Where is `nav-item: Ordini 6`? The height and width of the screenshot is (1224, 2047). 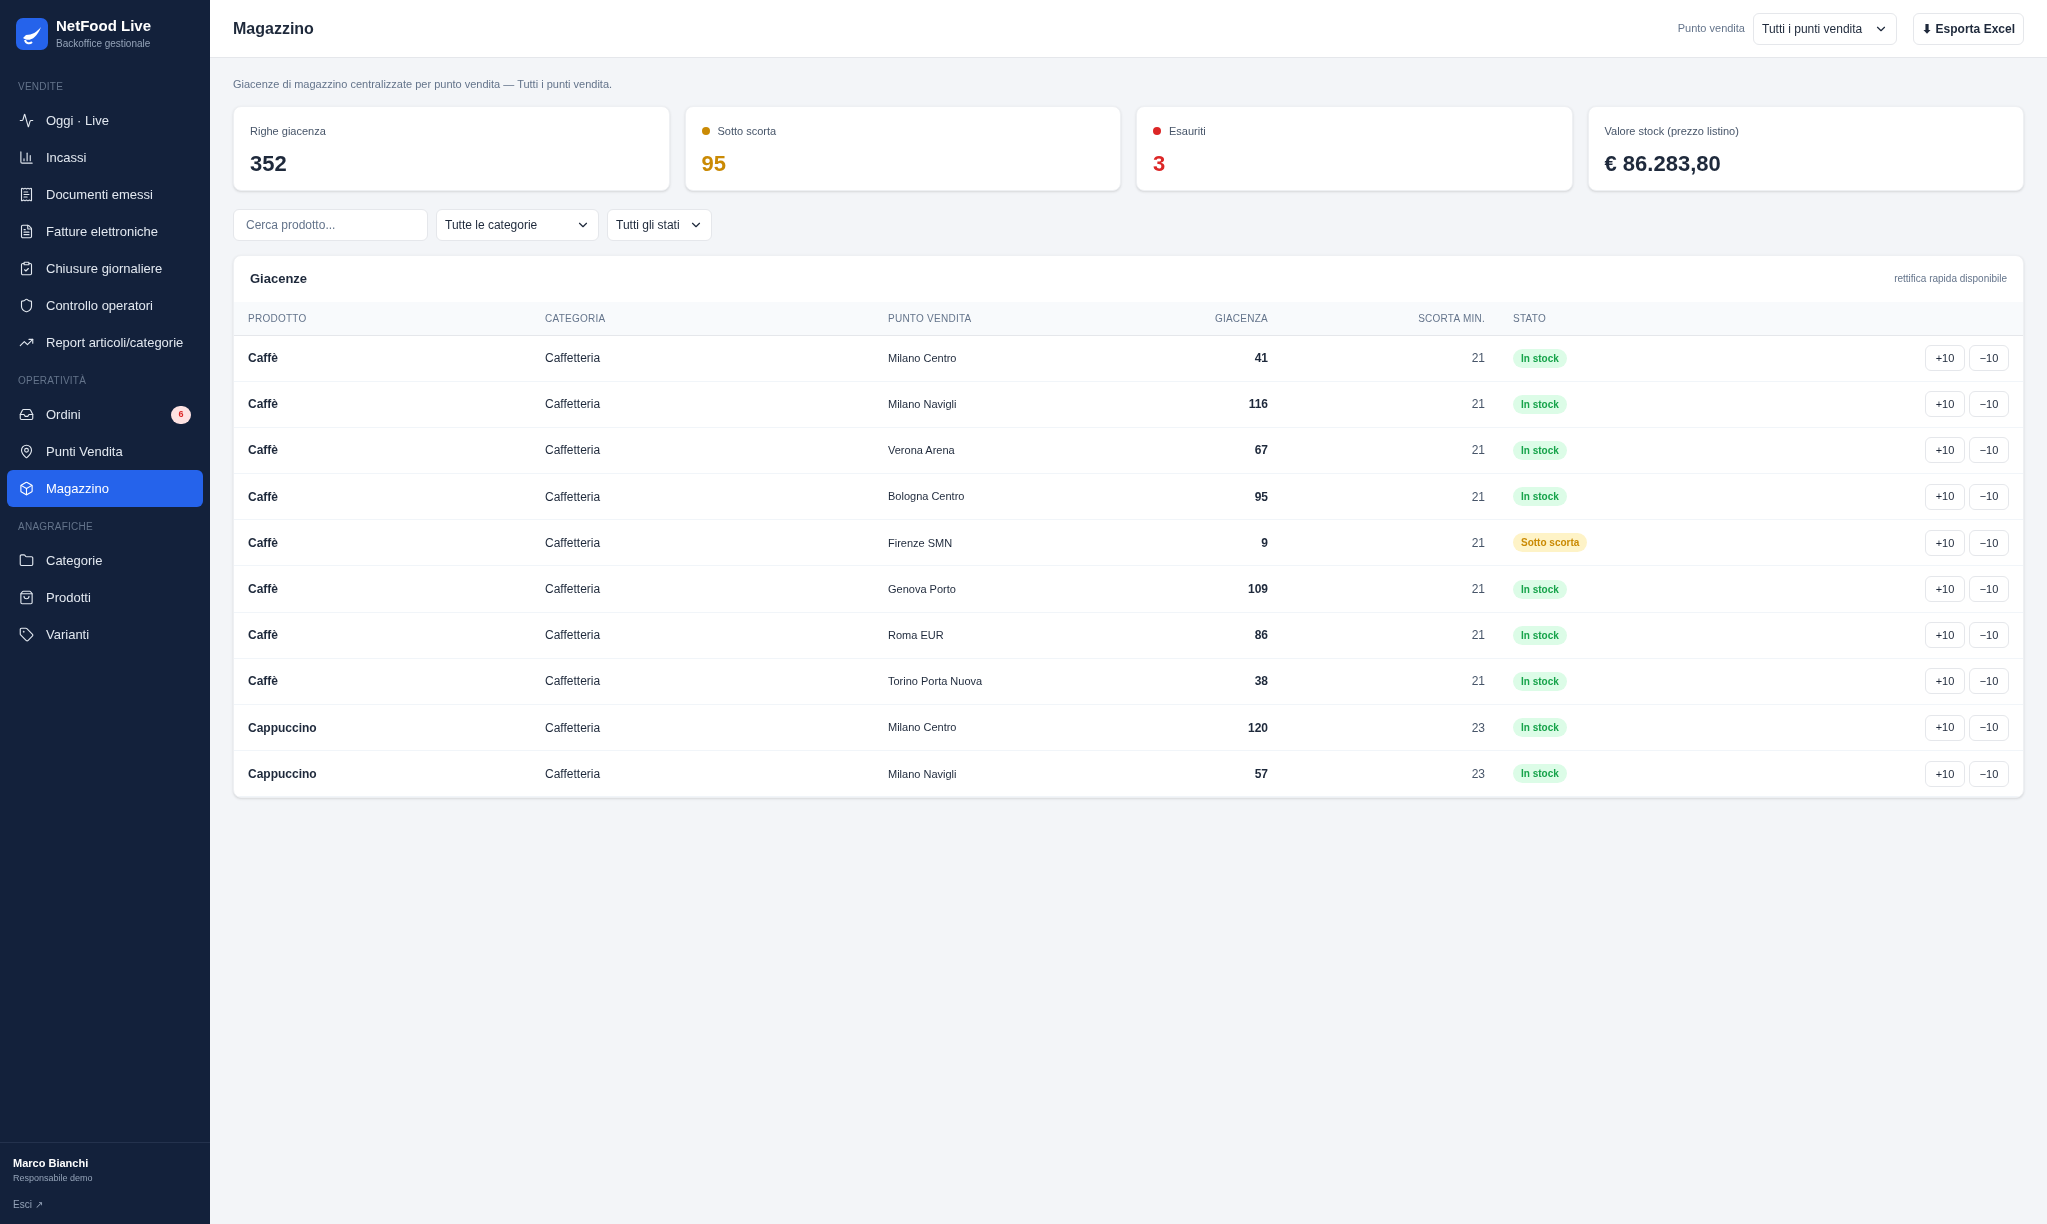
nav-item: Ordini 6 is located at coordinates (105, 414).